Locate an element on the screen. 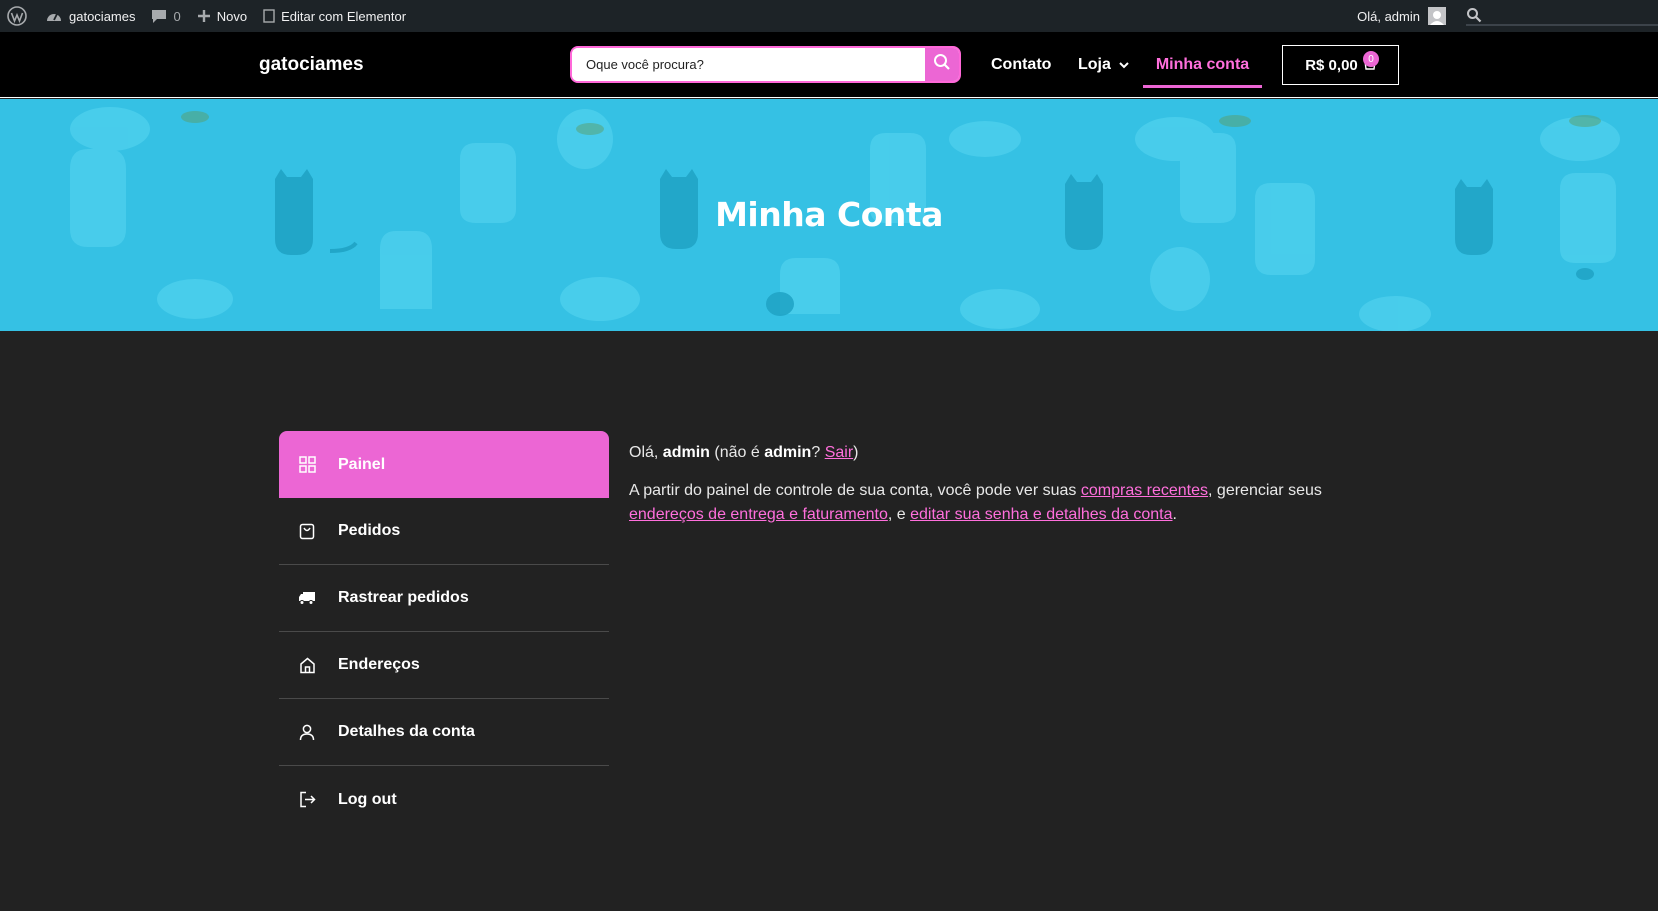  account-nav-label: Detalhes da conta is located at coordinates (406, 731).